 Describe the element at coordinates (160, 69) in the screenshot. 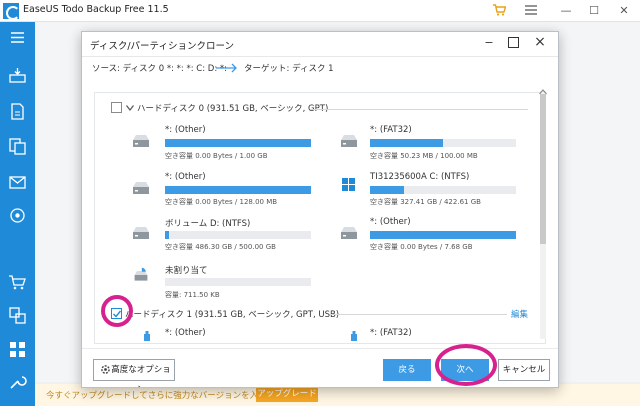

I see `source-label: ソース: ディスク 0 *: *: *: C: D: *:` at that location.